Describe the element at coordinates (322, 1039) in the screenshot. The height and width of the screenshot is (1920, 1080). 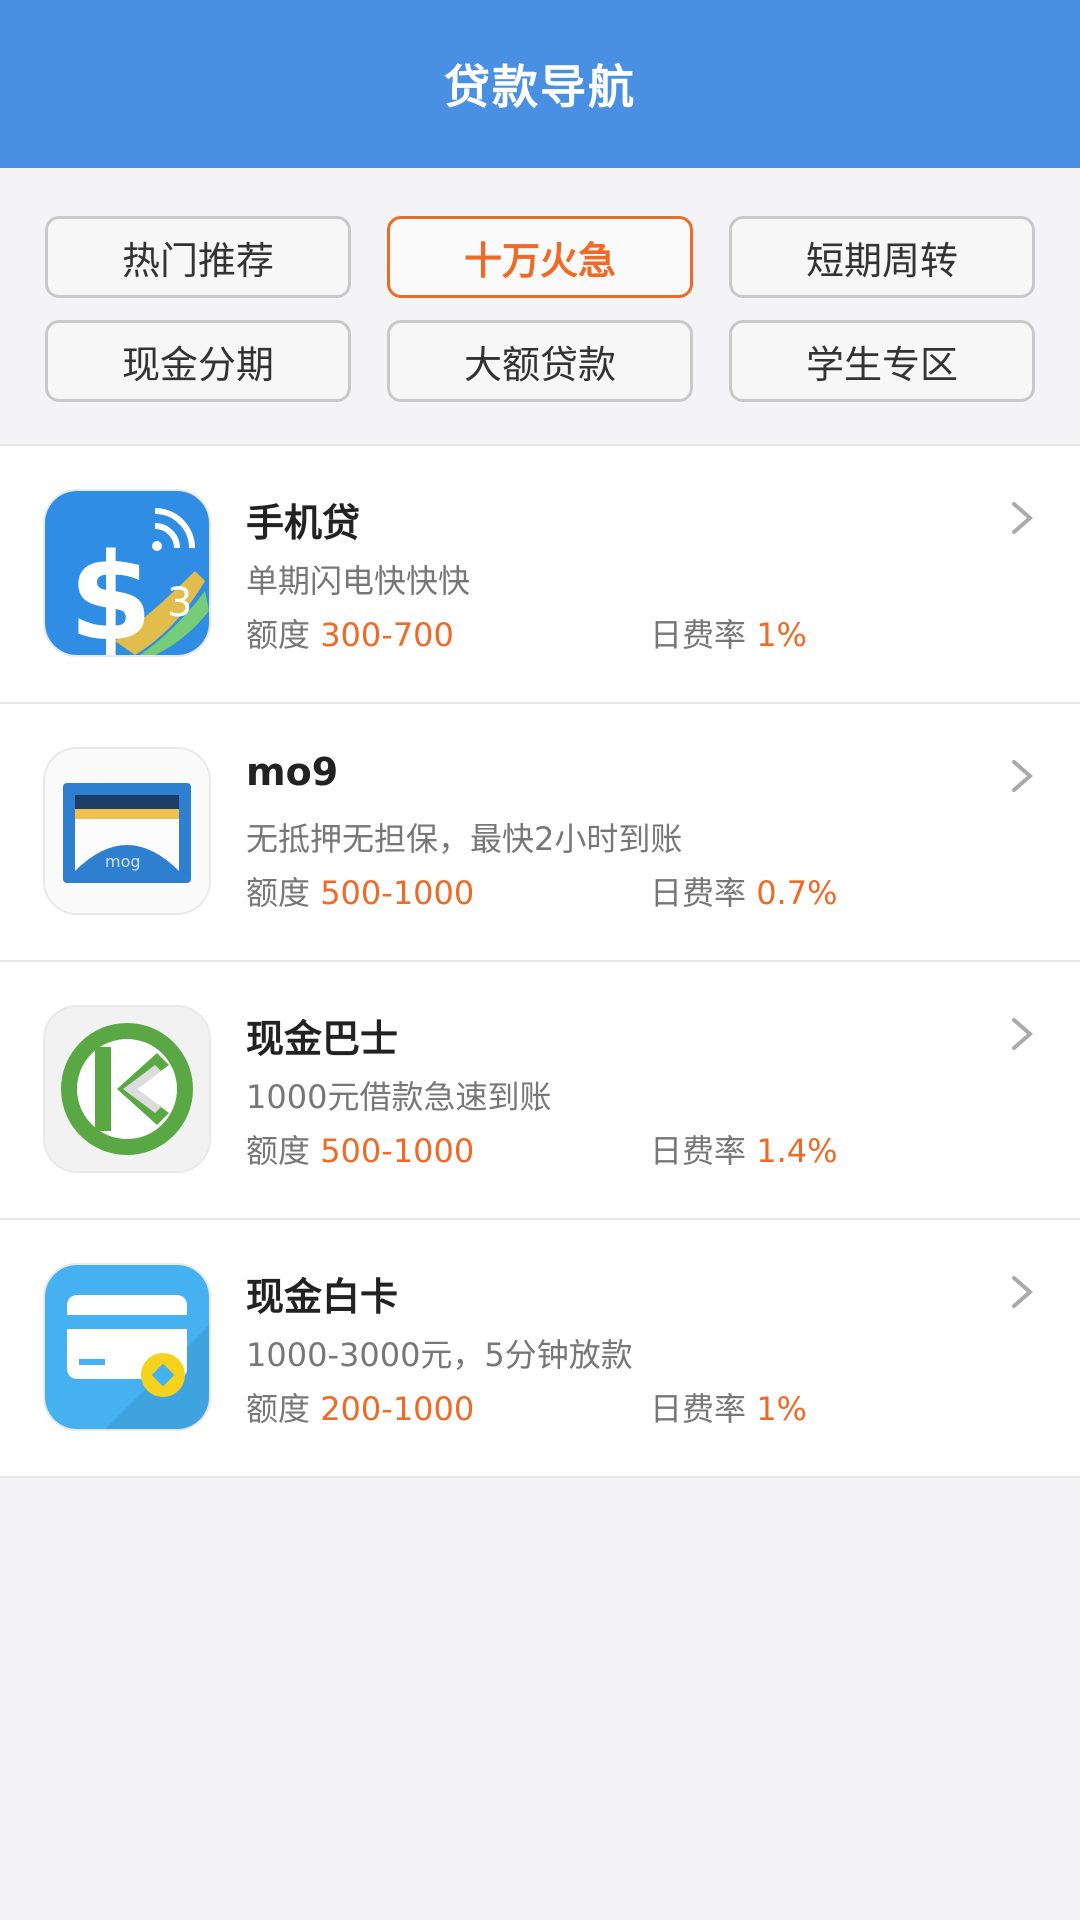
I see `loan-name: 现金巴士` at that location.